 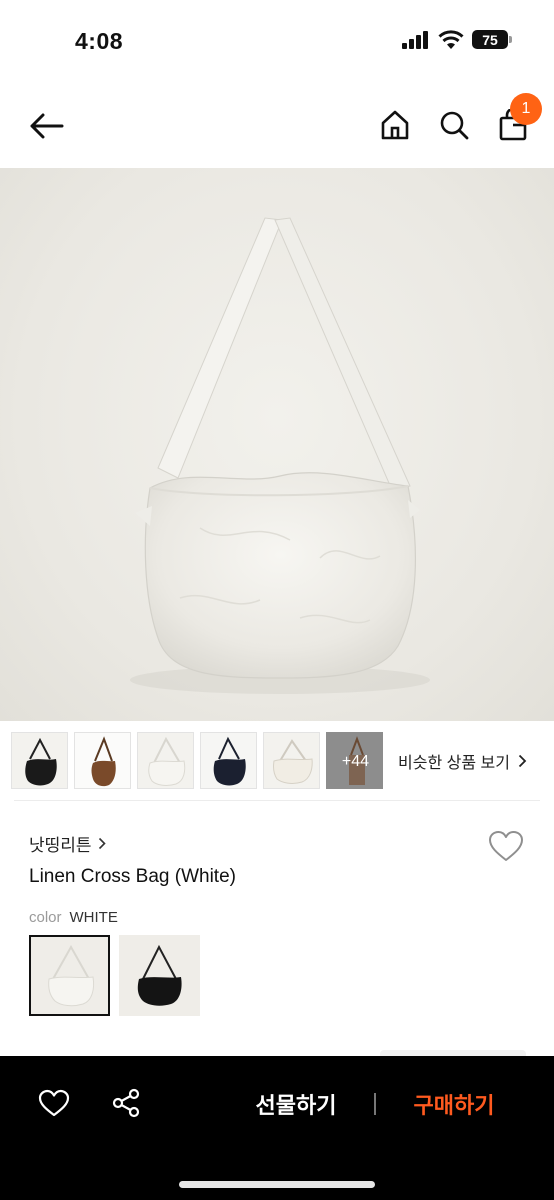 What do you see at coordinates (277, 126) in the screenshot?
I see `nav-bar` at bounding box center [277, 126].